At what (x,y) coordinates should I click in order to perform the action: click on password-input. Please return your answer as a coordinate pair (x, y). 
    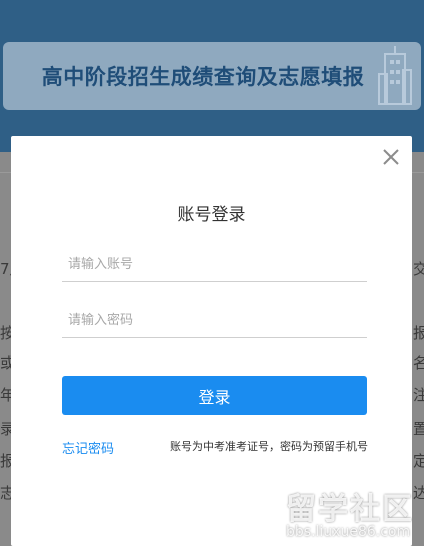
    Looking at the image, I should click on (214, 321).